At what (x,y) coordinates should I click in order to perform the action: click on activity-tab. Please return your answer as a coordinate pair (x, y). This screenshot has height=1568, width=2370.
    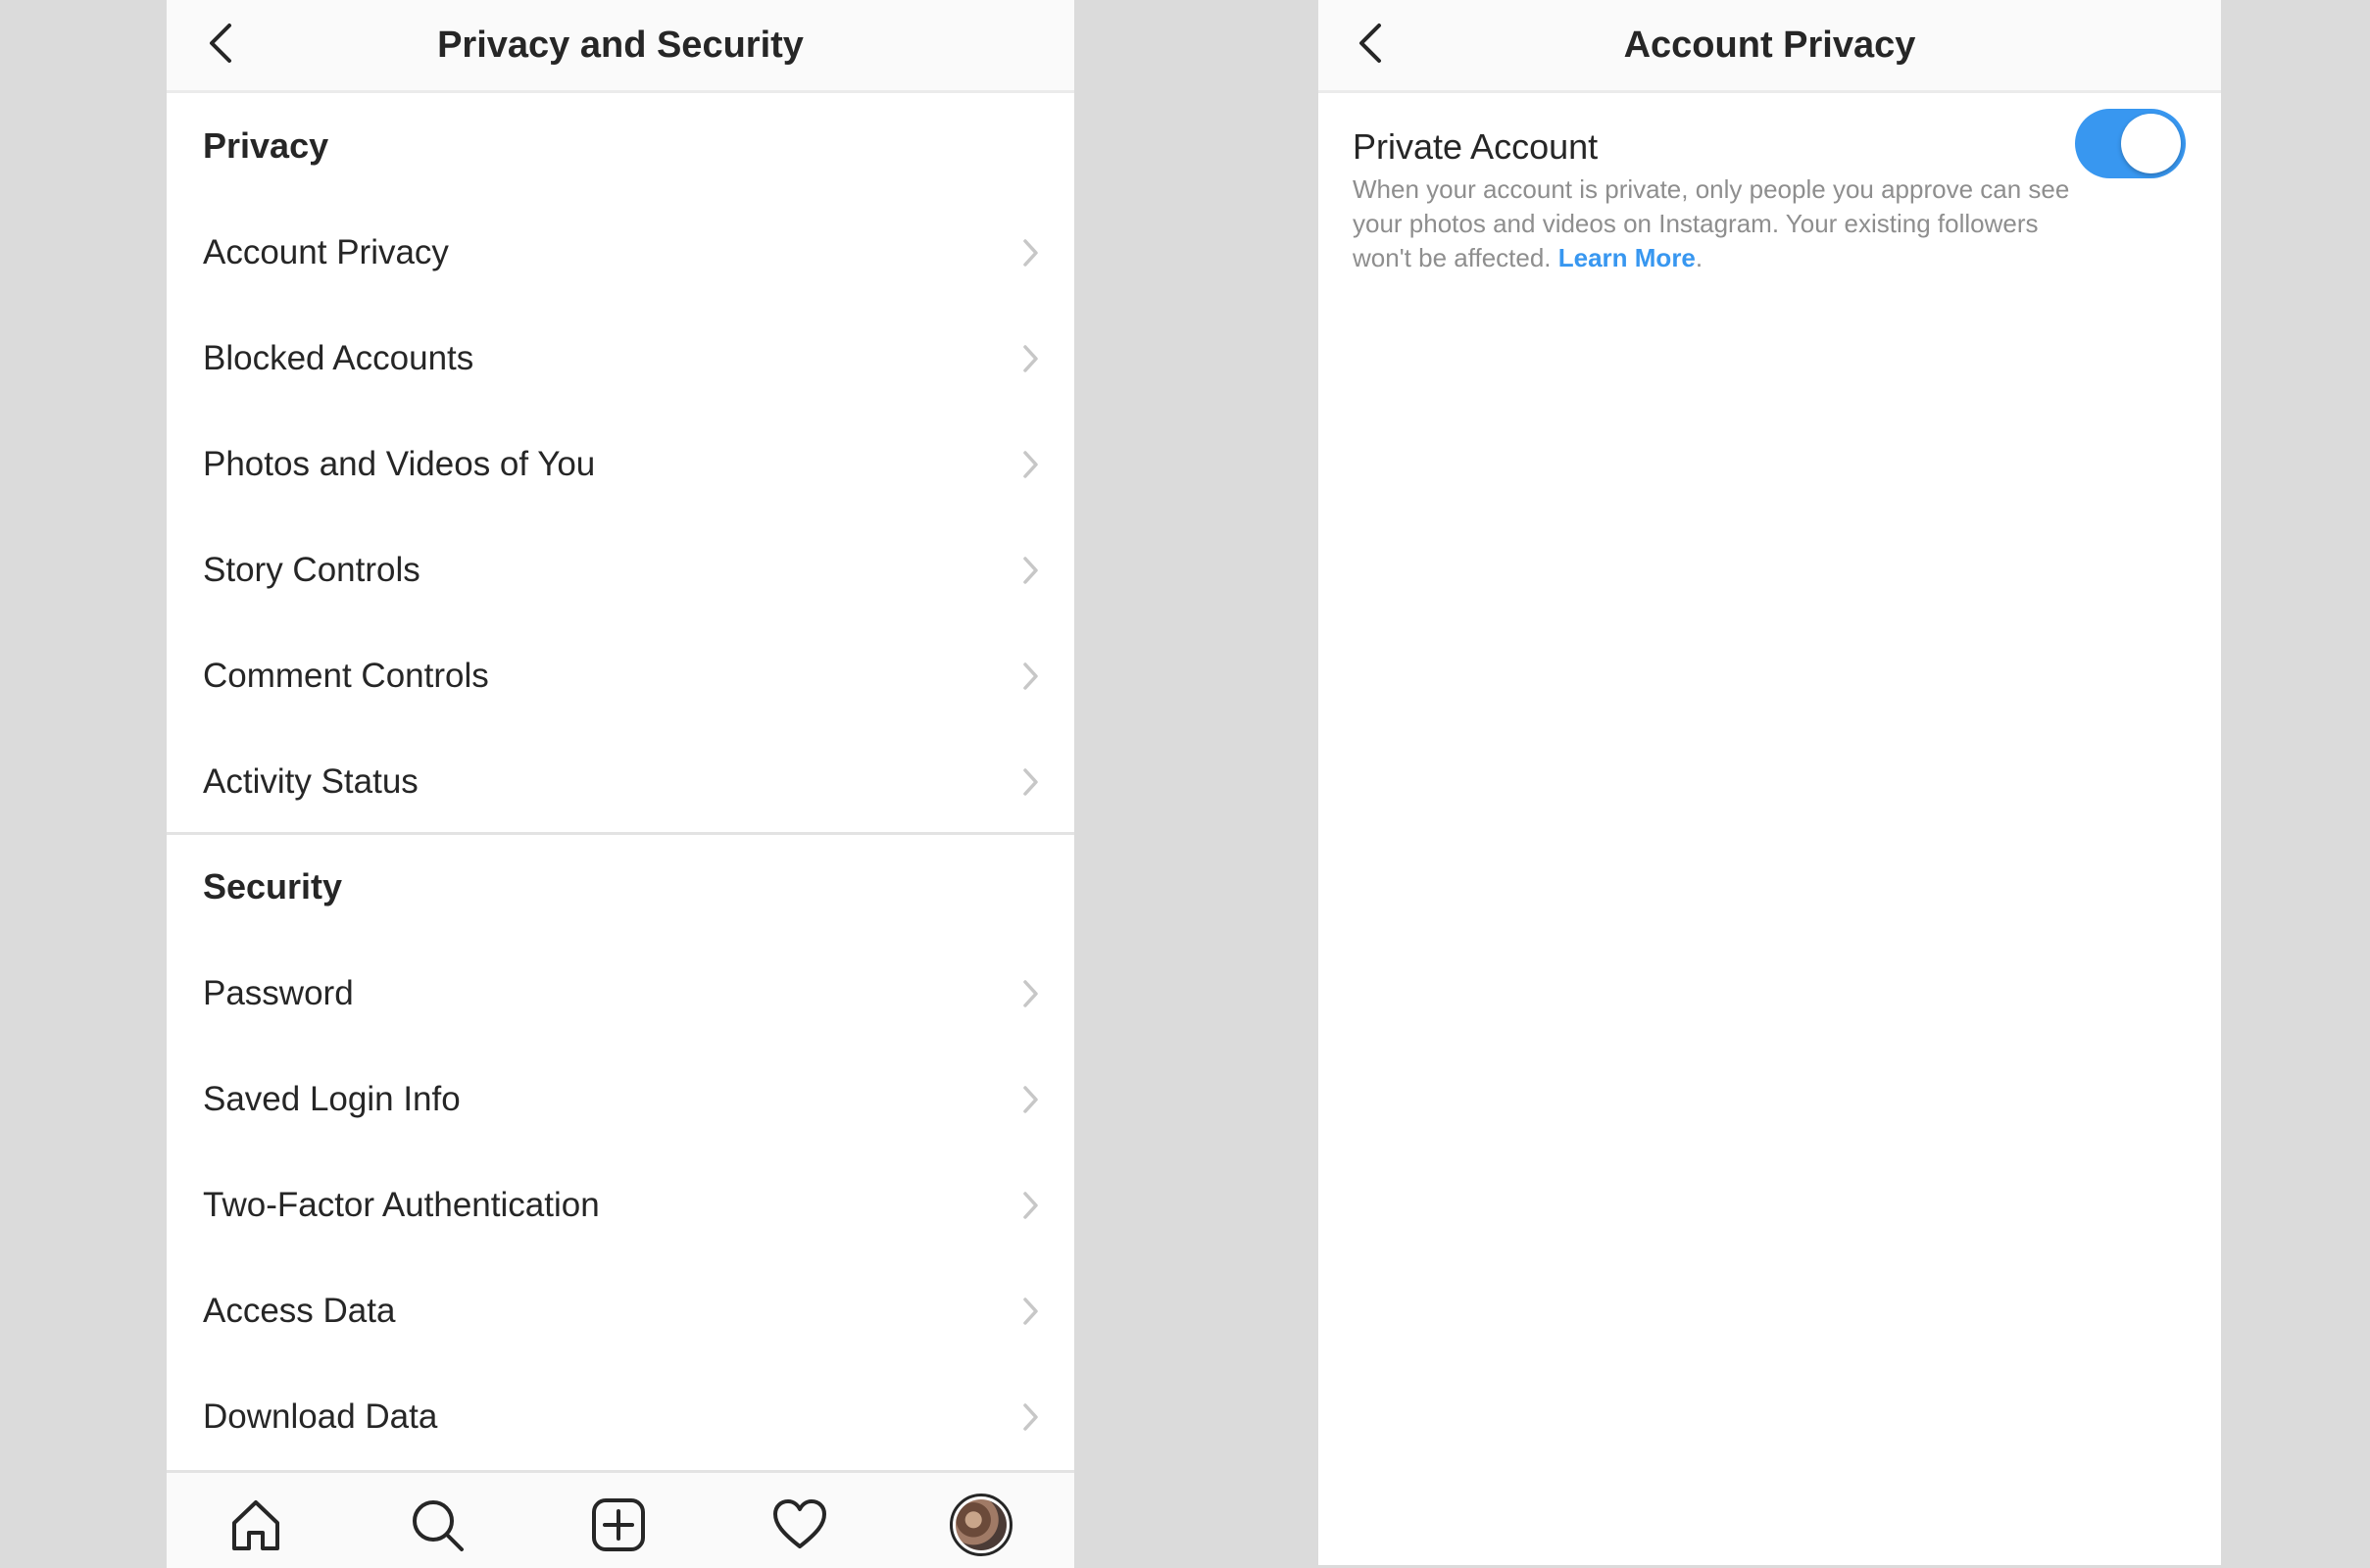
    Looking at the image, I should click on (800, 1525).